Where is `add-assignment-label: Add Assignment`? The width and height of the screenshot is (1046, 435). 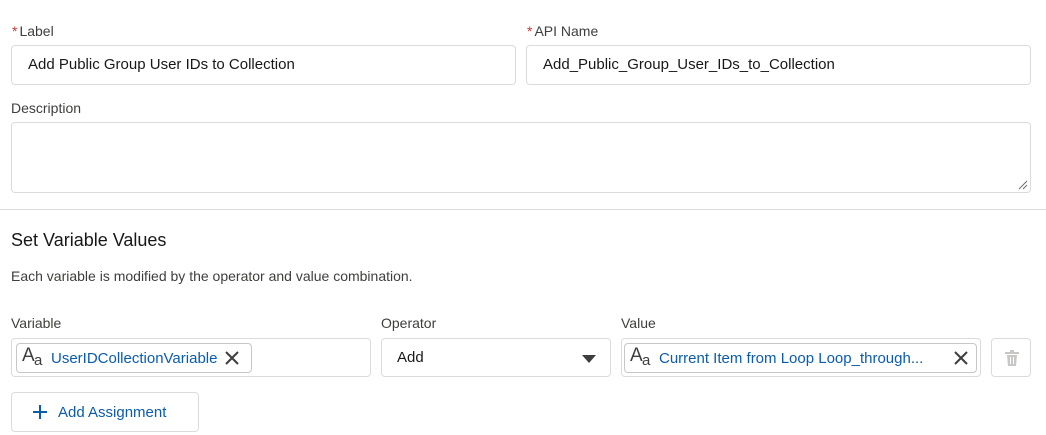
add-assignment-label: Add Assignment is located at coordinates (112, 412).